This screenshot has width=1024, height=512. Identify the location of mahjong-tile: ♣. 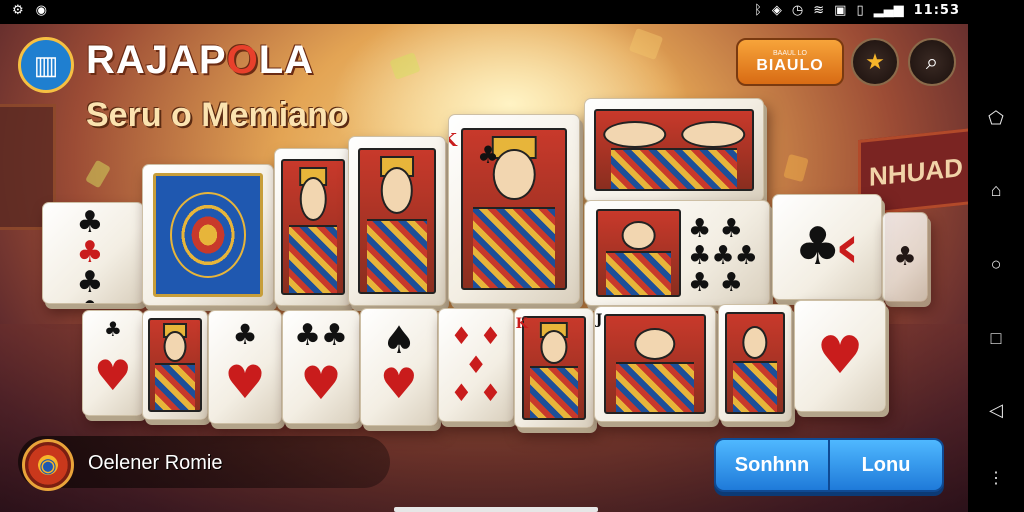
(905, 257).